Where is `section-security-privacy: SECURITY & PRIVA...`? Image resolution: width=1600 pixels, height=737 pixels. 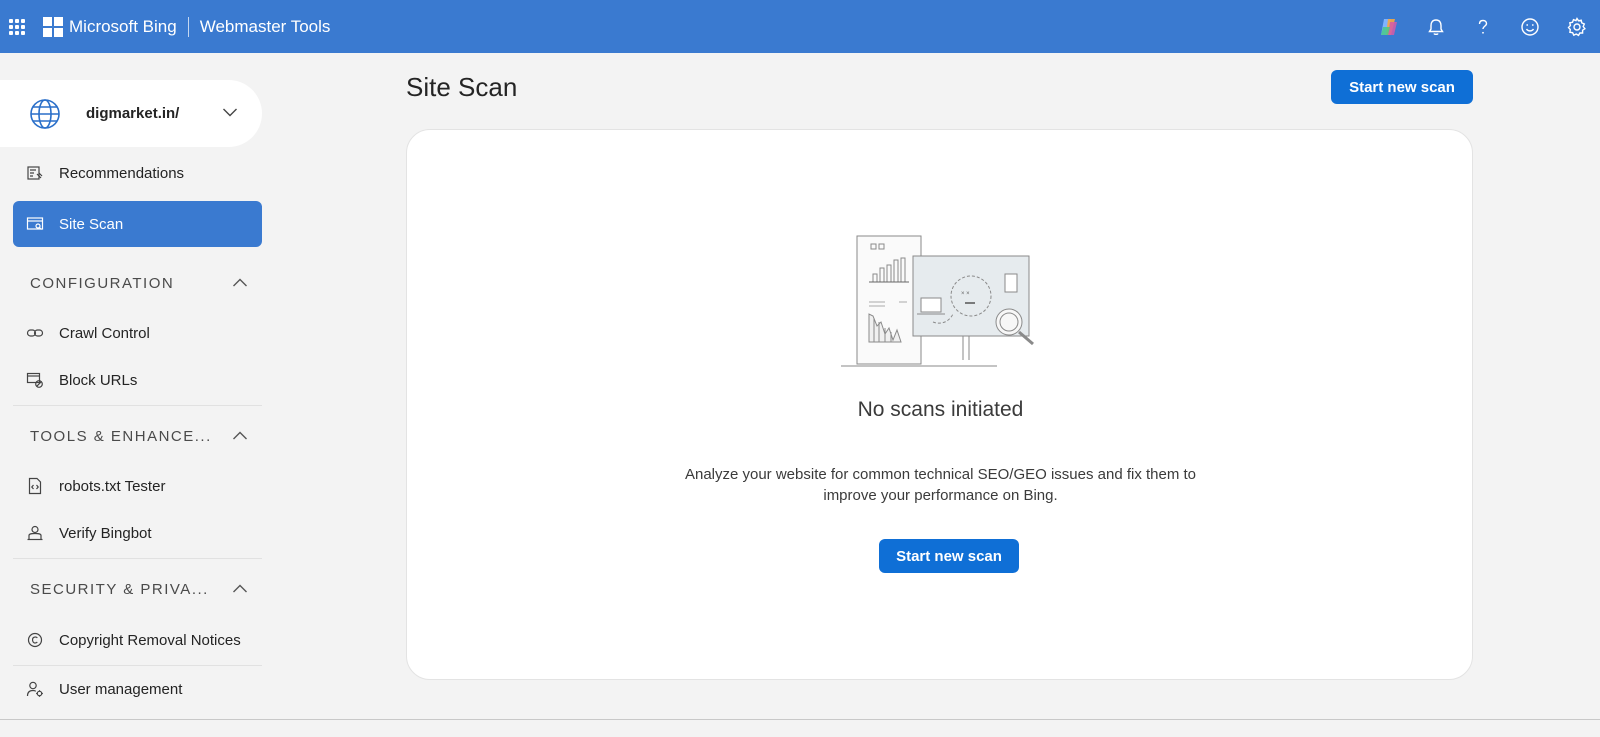
section-security-privacy: SECURITY & PRIVA... is located at coordinates (140, 589).